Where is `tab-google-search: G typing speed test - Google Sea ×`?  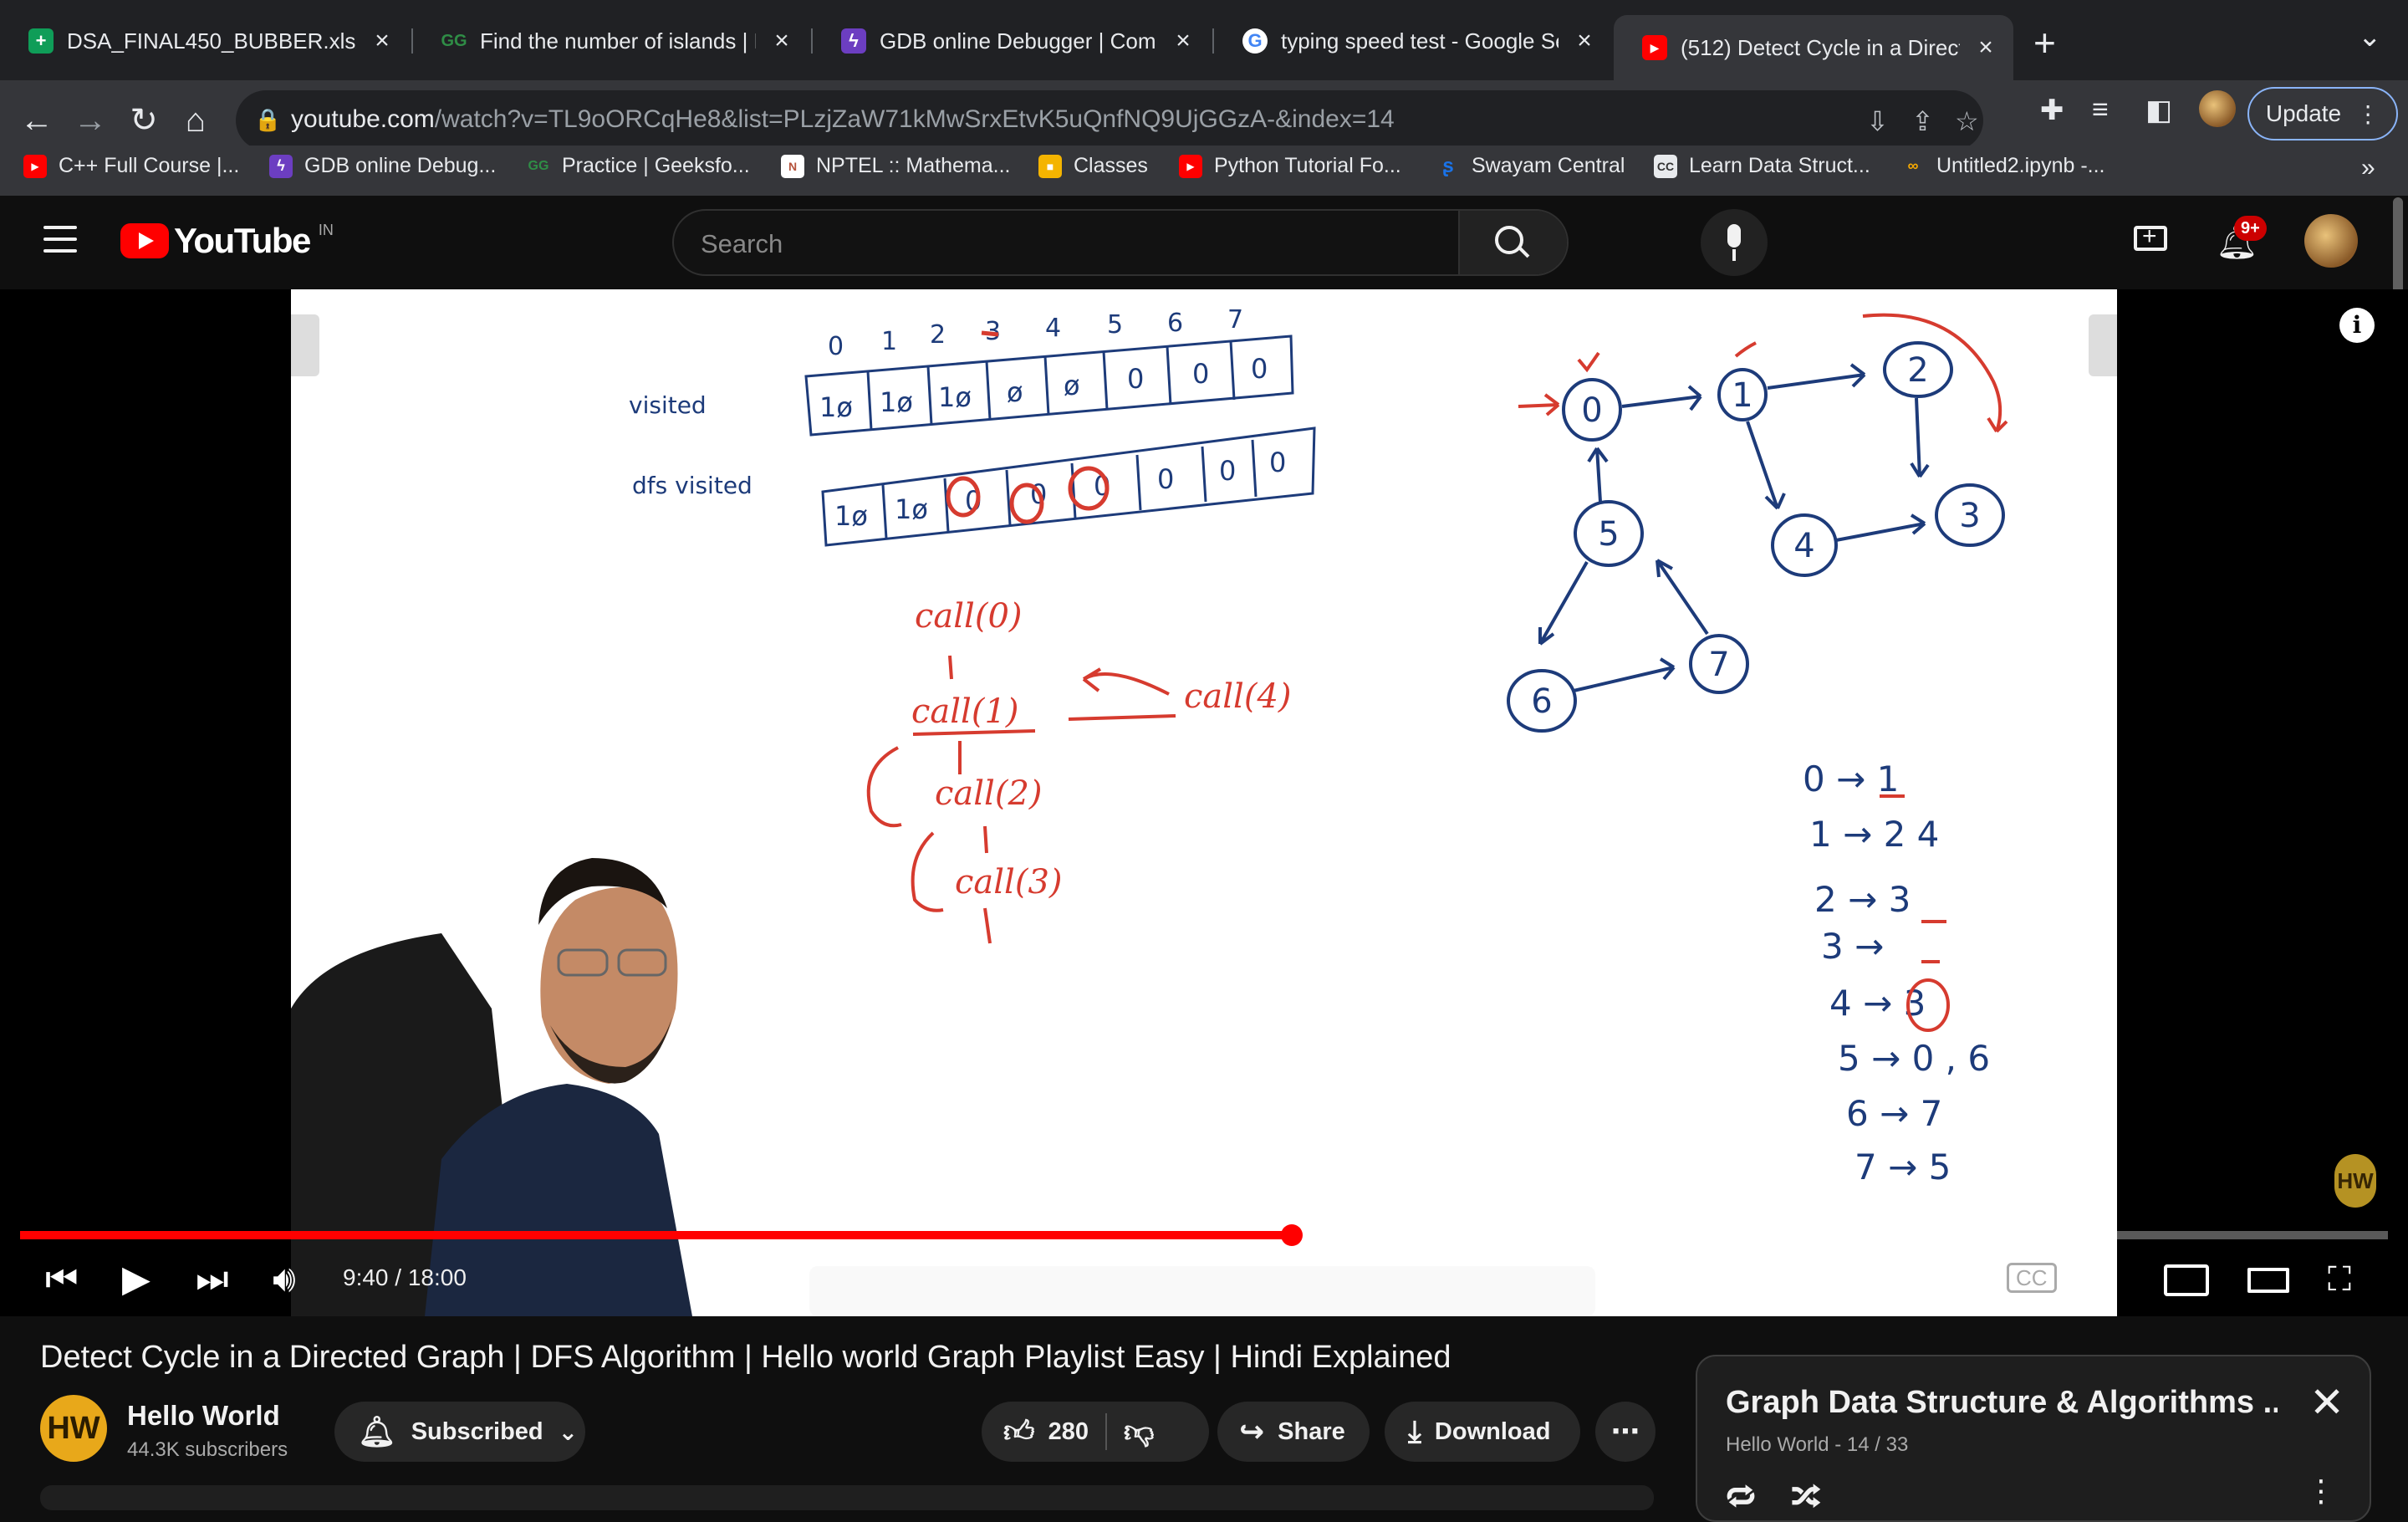 tab-google-search: G typing speed test - Google Sea × is located at coordinates (1413, 41).